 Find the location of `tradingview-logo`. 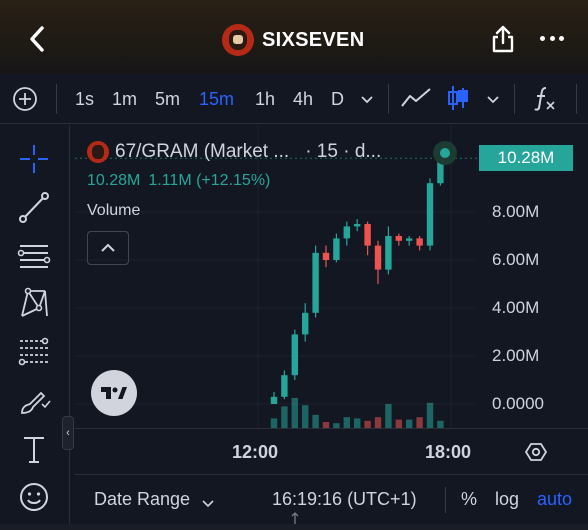

tradingview-logo is located at coordinates (114, 393).